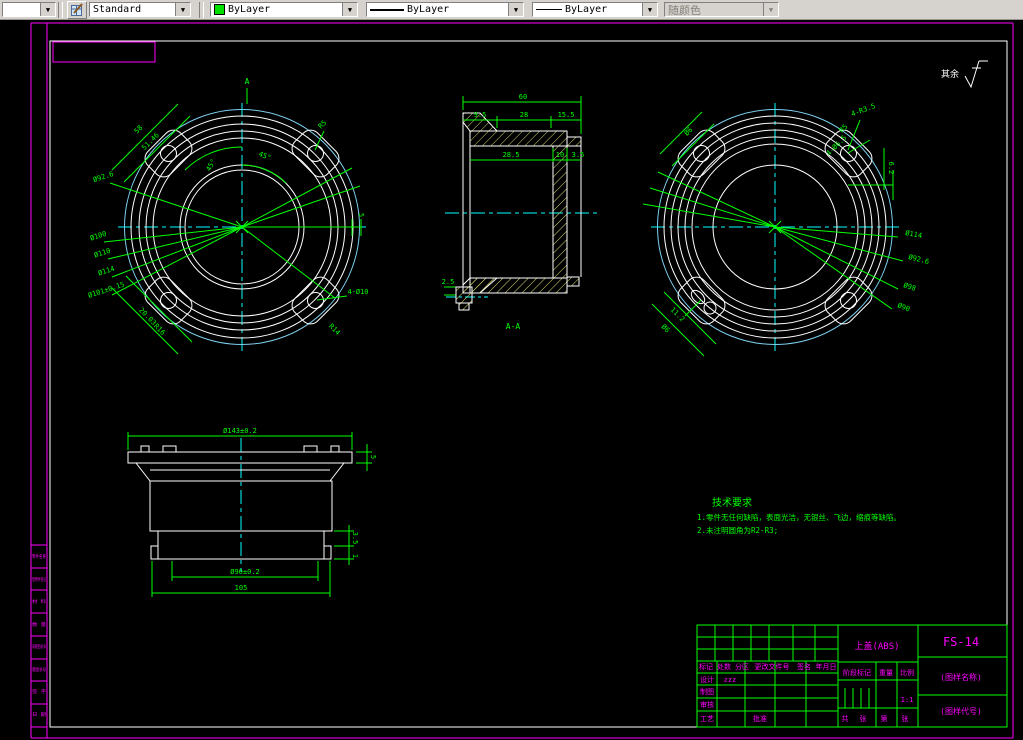  I want to click on linetype-combo: ByLayer ▼, so click(445, 9).